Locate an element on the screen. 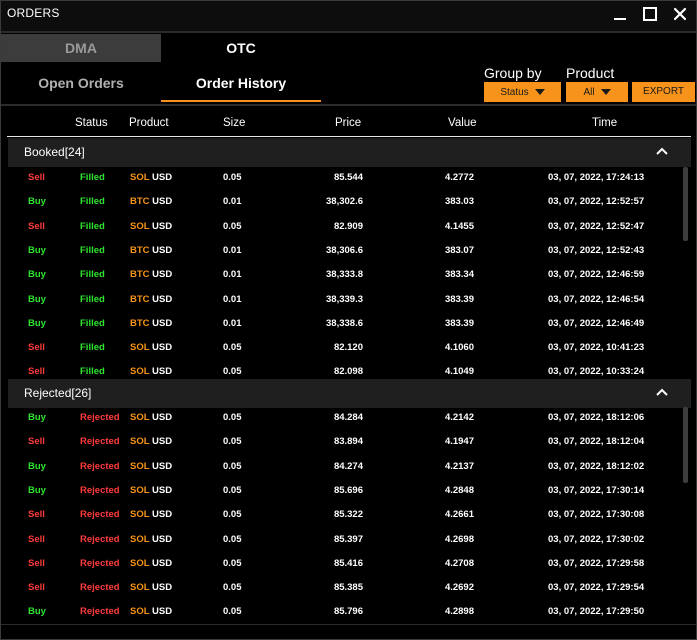  value-cell: 383.07 is located at coordinates (459, 250).